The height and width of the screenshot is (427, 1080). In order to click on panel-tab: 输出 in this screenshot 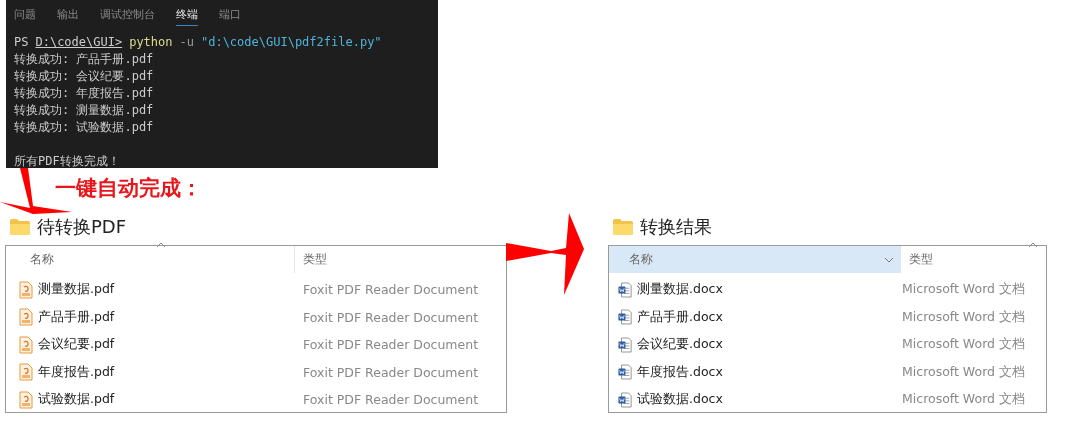, I will do `click(68, 14)`.